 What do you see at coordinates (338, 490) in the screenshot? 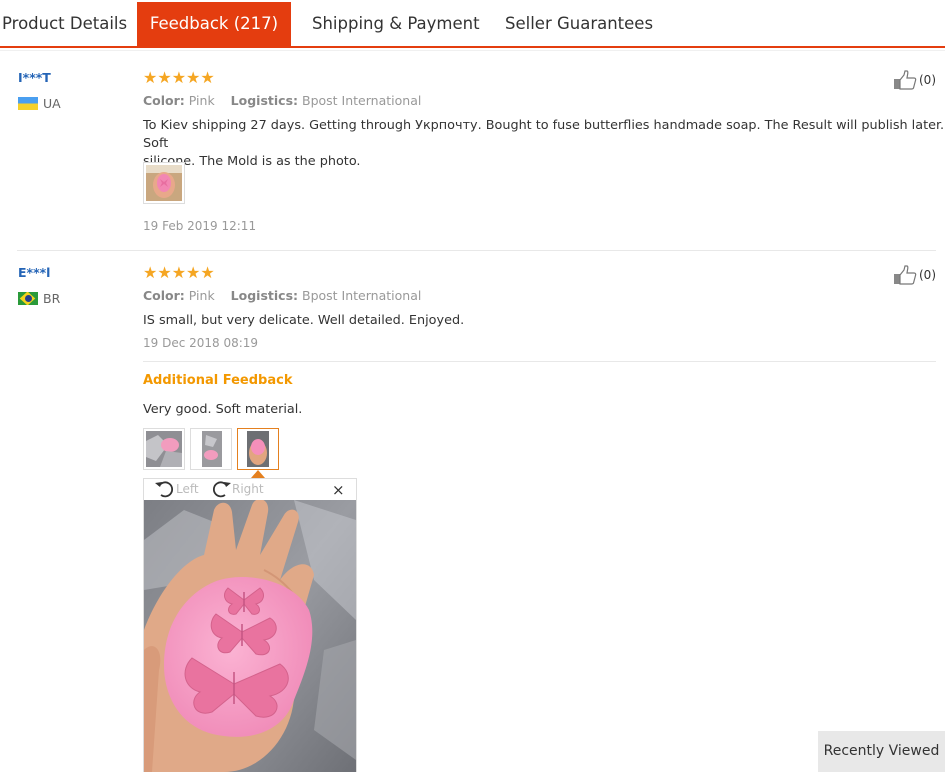
I see `close-viewer-button: ×` at bounding box center [338, 490].